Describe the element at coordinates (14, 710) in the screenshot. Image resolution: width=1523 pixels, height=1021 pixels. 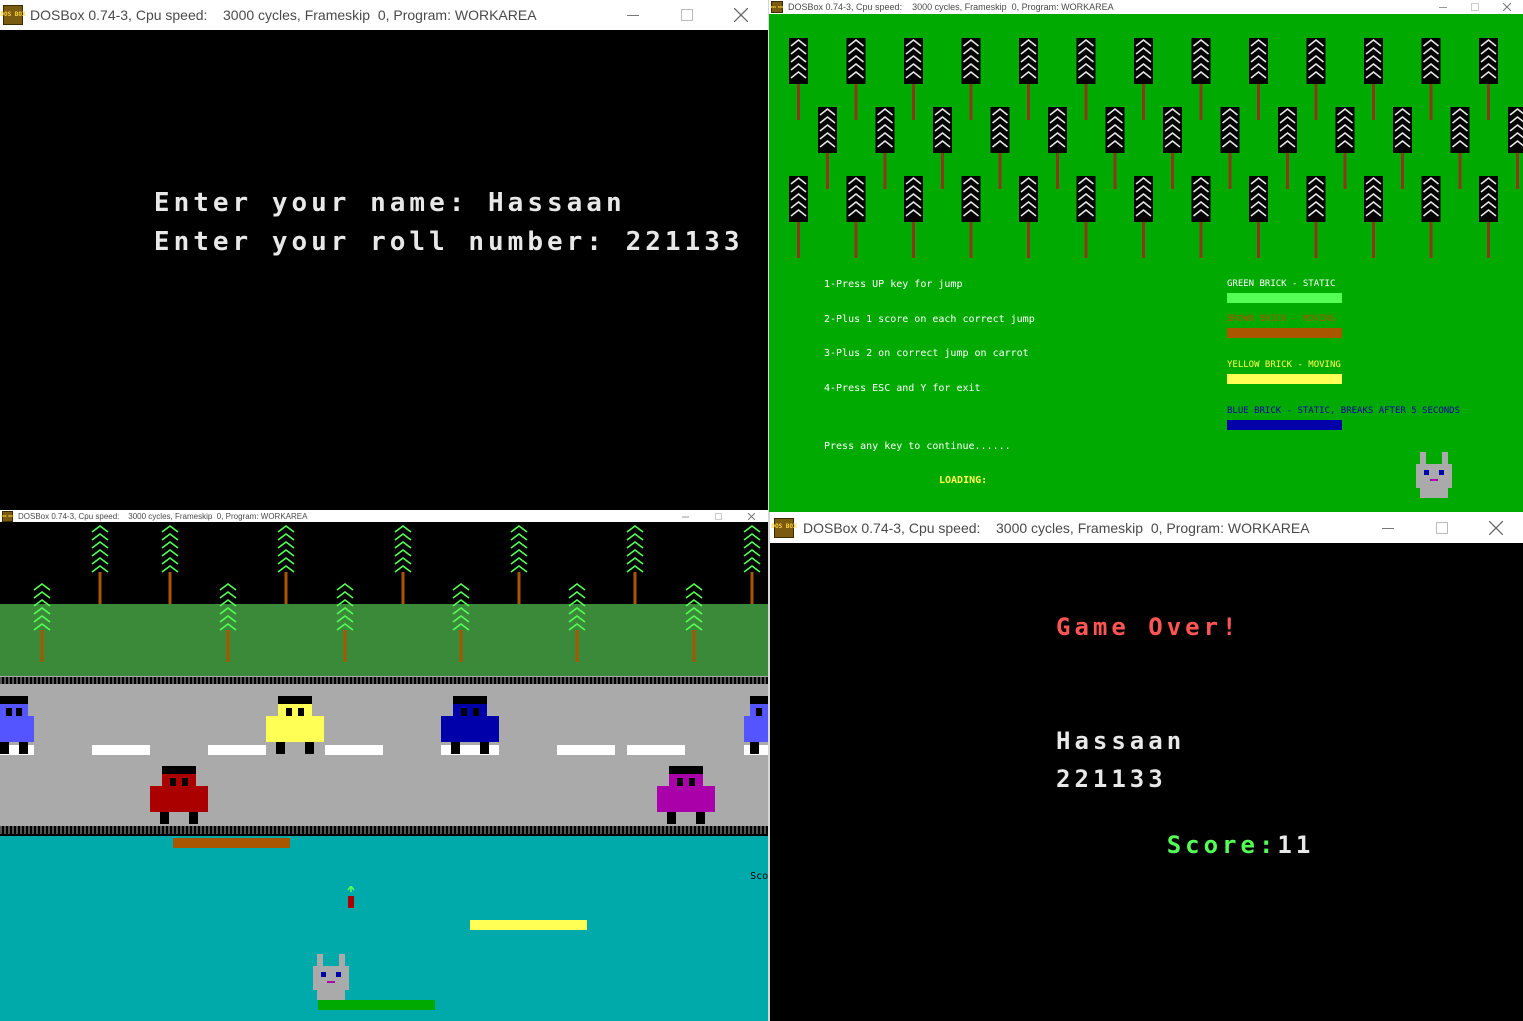
I see `car-body-top` at that location.